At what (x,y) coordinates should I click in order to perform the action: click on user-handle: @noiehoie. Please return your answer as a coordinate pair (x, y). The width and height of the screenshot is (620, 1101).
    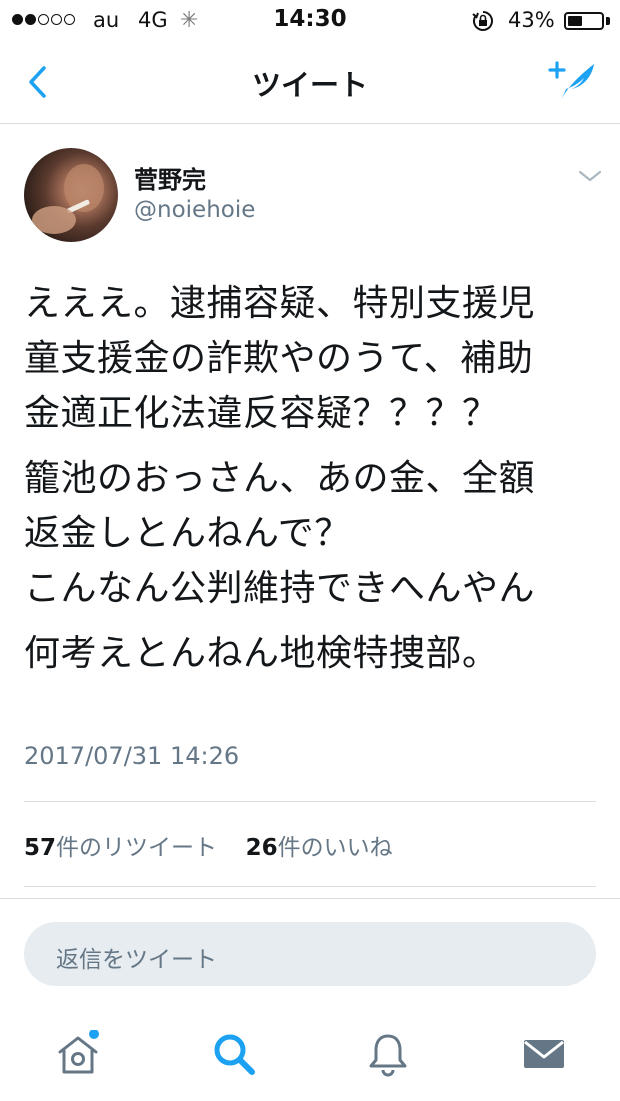
    Looking at the image, I should click on (194, 210).